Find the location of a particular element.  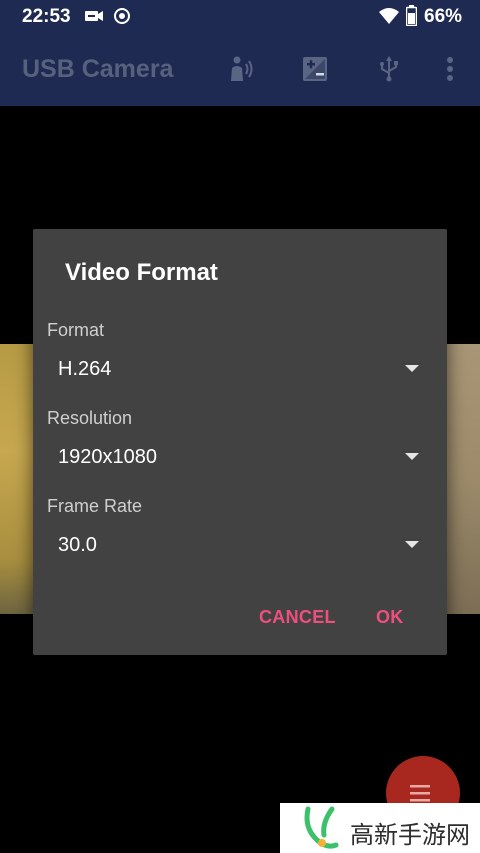

ok-button: OK is located at coordinates (390, 617).